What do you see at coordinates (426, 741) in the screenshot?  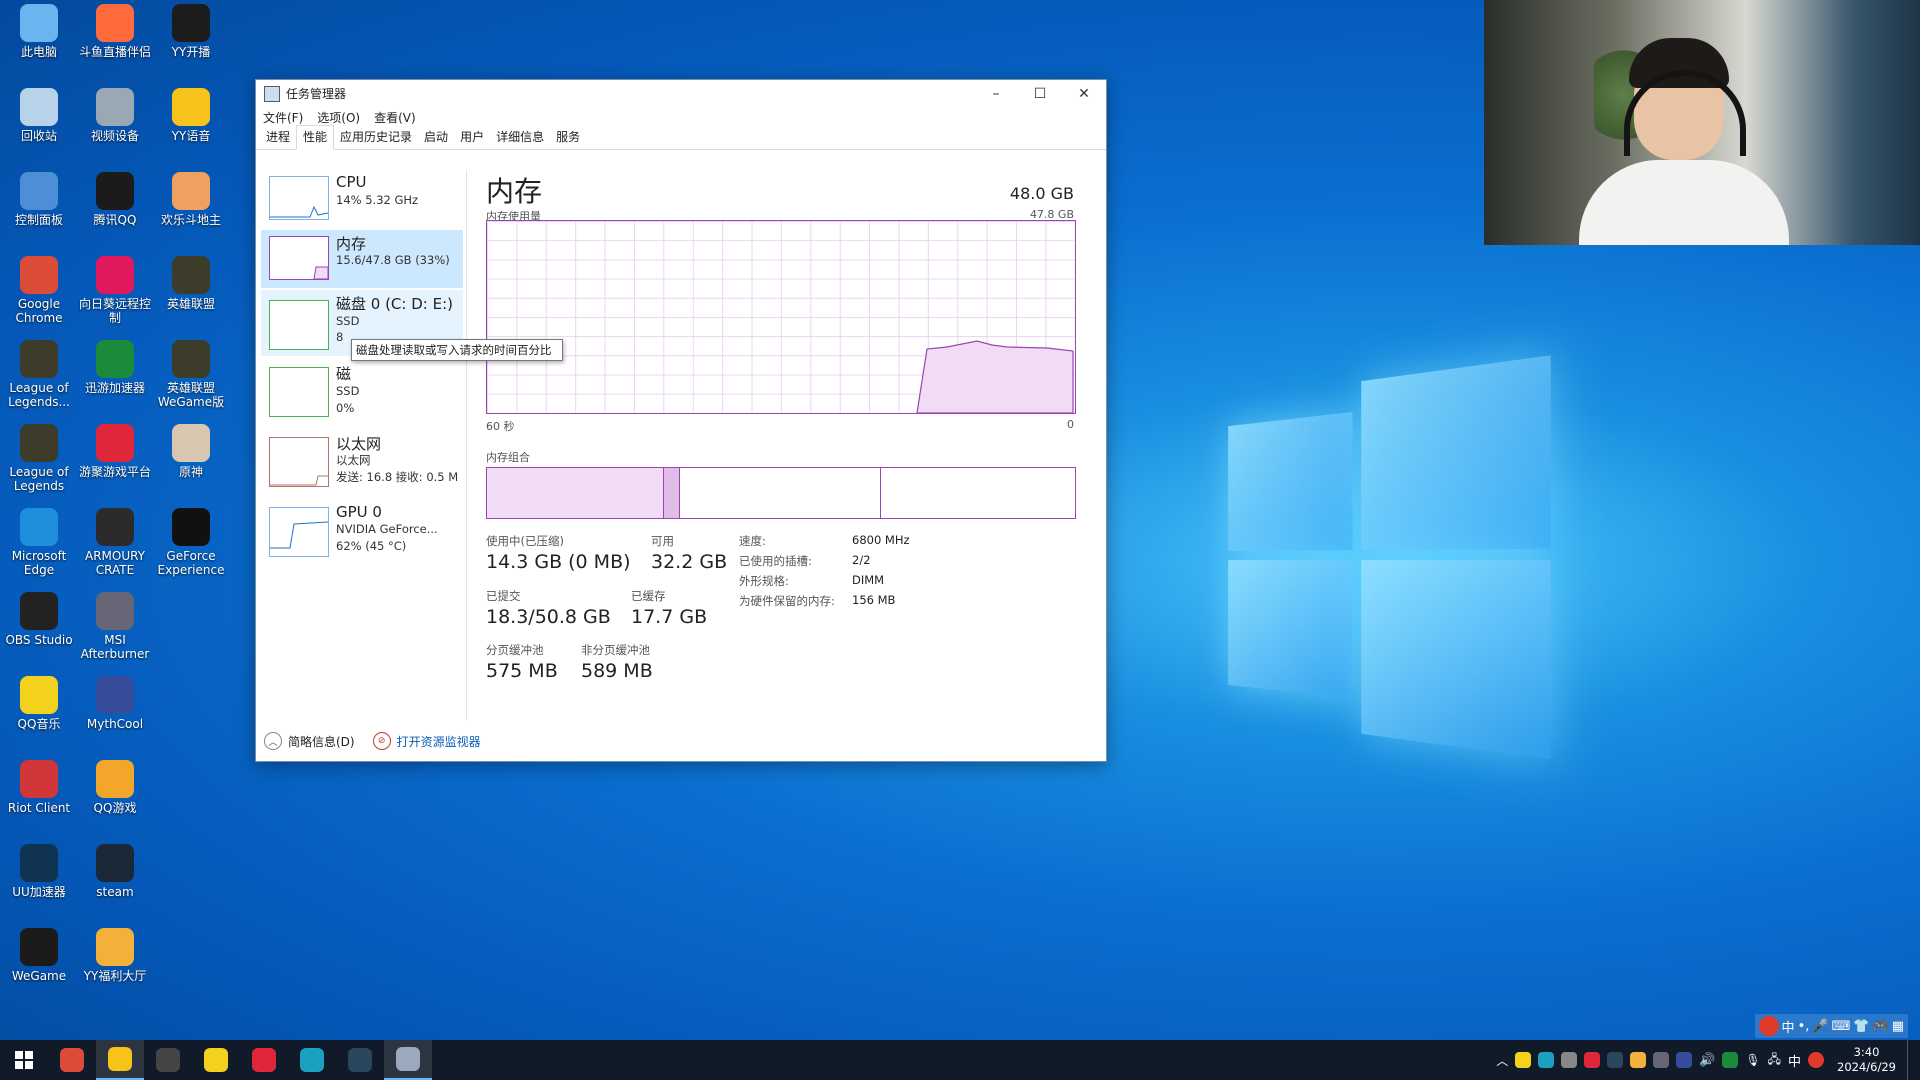 I see `open-resource-monitor-link: ⊘ 打开资源监视器` at bounding box center [426, 741].